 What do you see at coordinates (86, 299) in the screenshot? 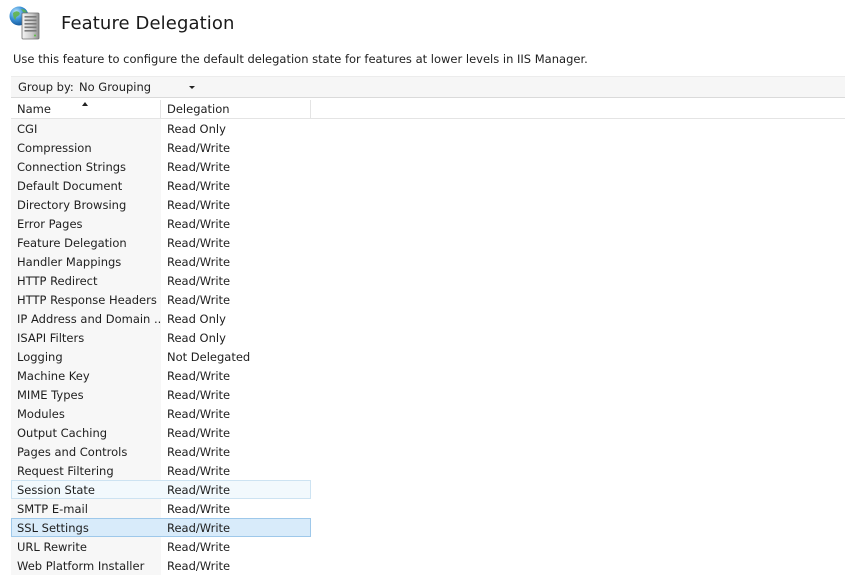
I see `feature-name-cell: HTTP Response Headers` at bounding box center [86, 299].